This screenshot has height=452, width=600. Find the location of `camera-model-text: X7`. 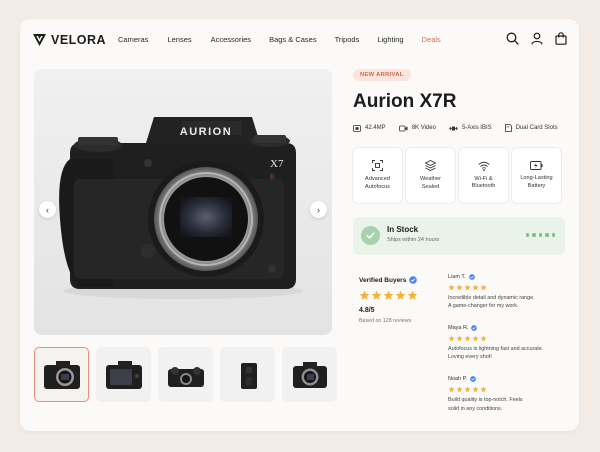

camera-model-text: X7 is located at coordinates (277, 164).